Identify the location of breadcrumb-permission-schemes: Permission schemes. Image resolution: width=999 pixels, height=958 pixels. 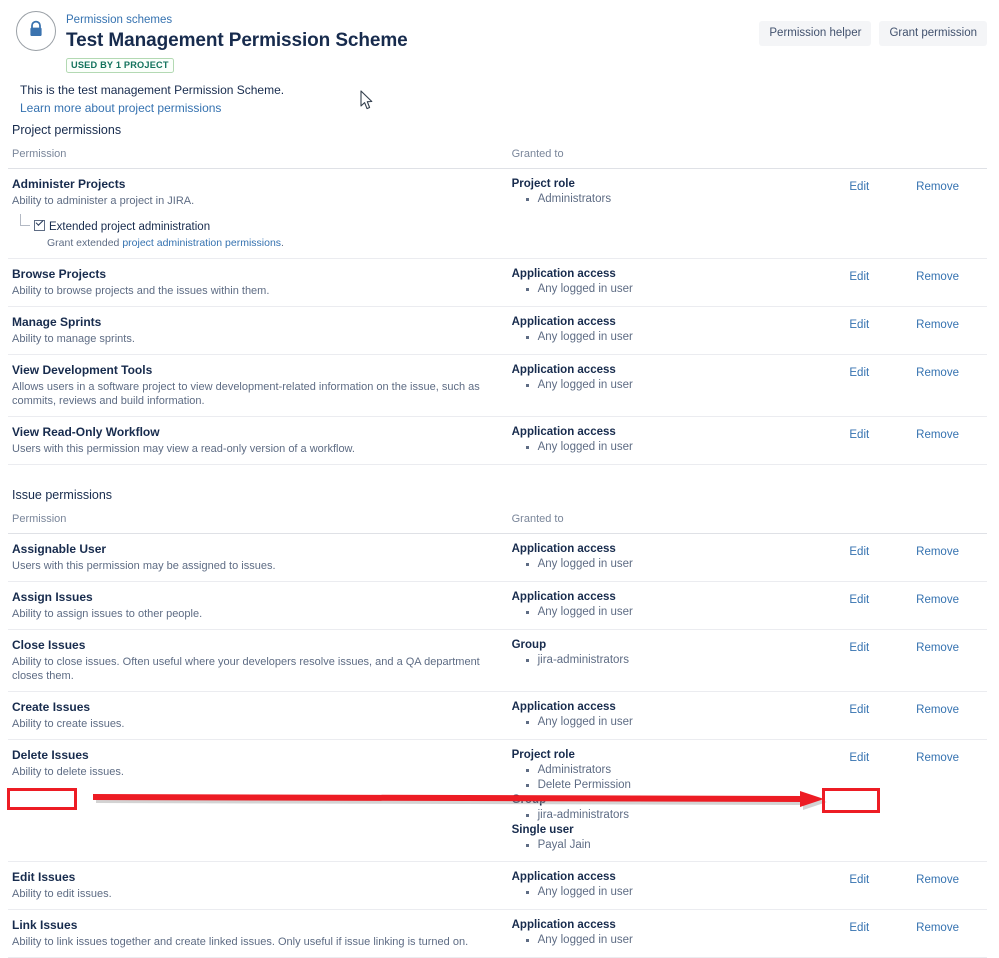
(119, 20).